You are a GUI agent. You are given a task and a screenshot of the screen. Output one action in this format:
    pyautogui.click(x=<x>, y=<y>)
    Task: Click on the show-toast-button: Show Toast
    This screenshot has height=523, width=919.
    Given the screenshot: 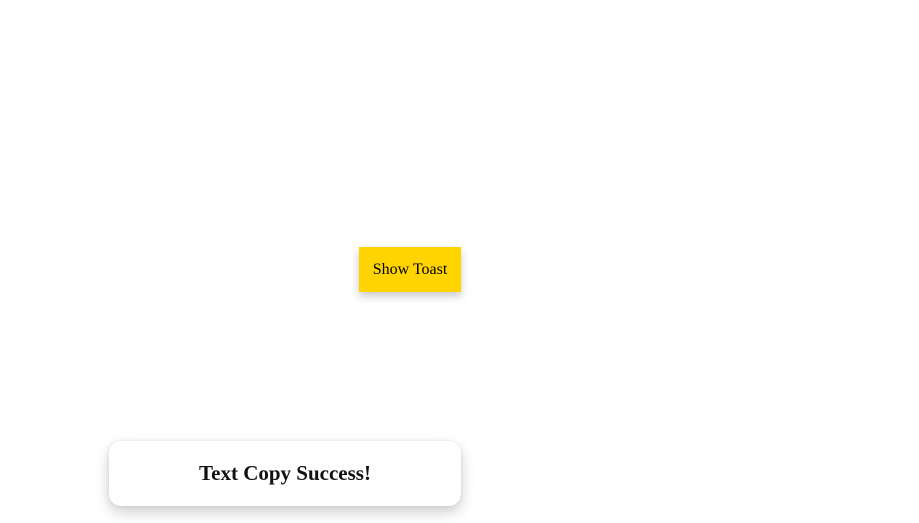 What is the action you would take?
    pyautogui.click(x=410, y=269)
    